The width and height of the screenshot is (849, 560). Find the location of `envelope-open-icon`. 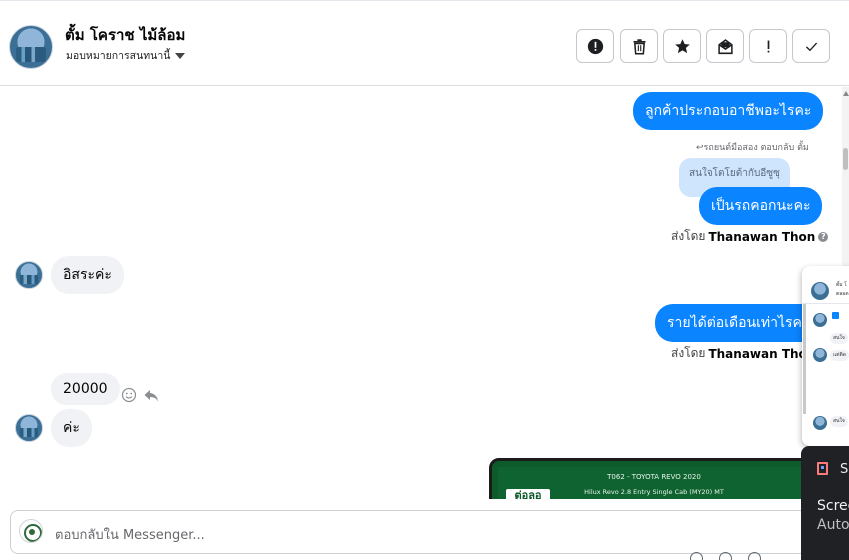

envelope-open-icon is located at coordinates (725, 46).